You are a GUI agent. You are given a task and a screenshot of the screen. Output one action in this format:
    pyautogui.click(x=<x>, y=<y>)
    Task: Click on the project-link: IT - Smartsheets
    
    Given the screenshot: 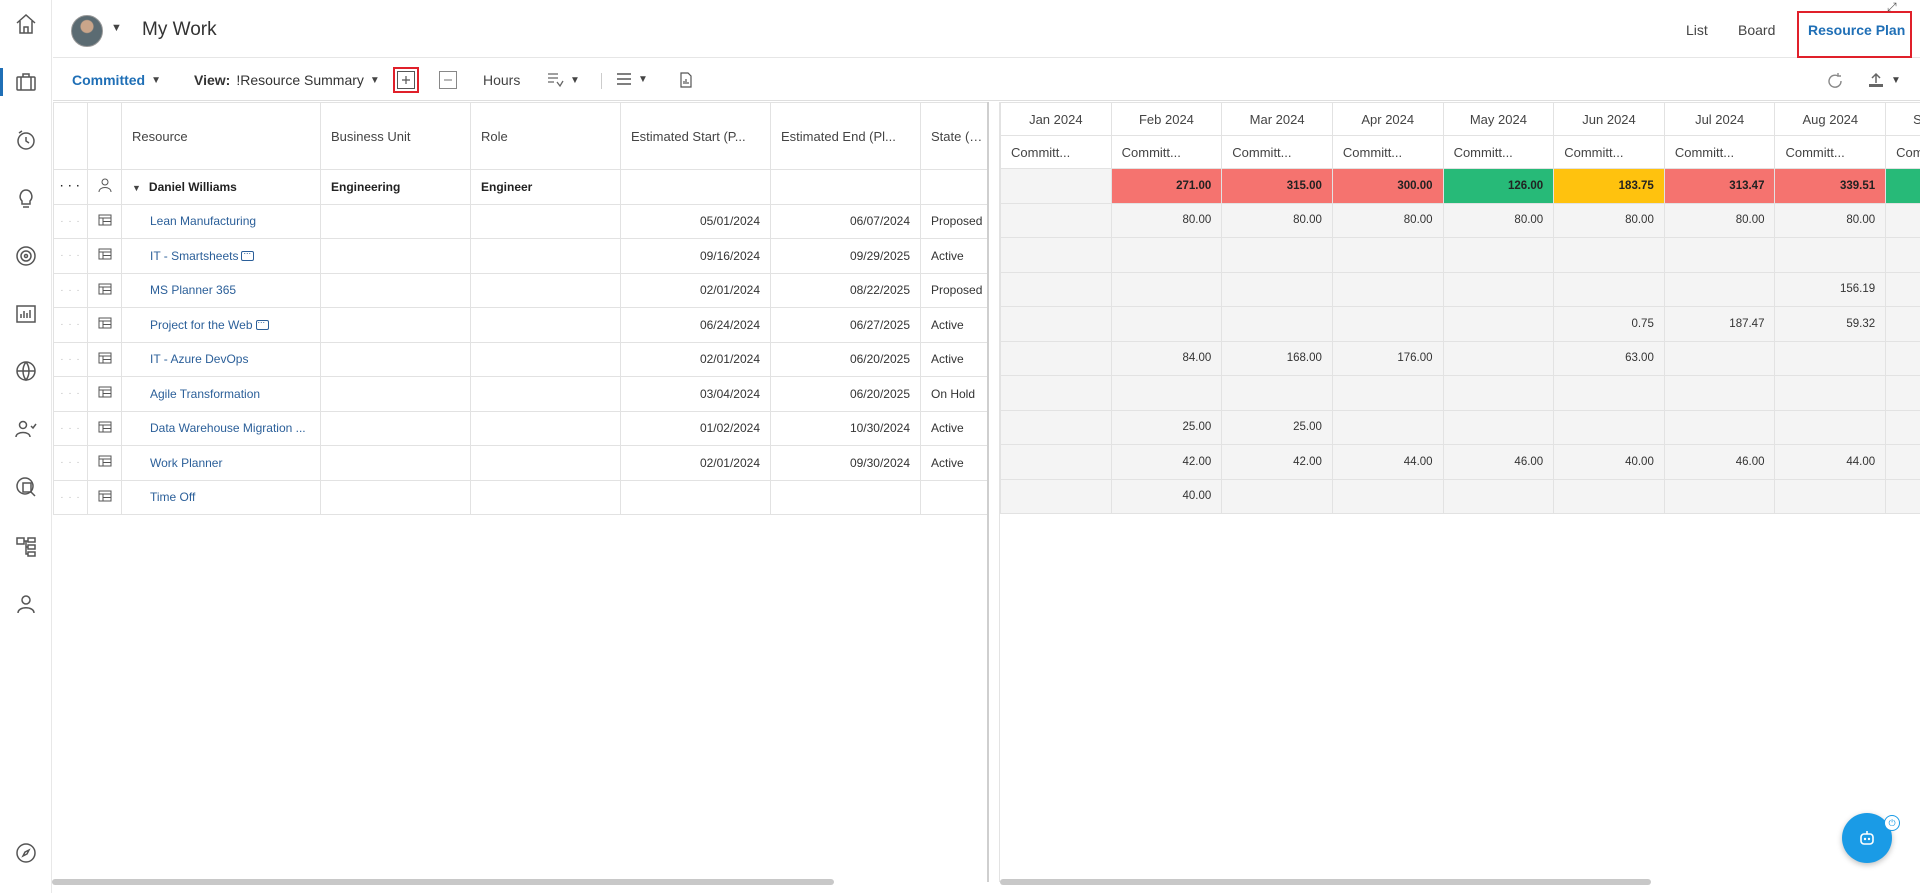 What is the action you would take?
    pyautogui.click(x=194, y=256)
    